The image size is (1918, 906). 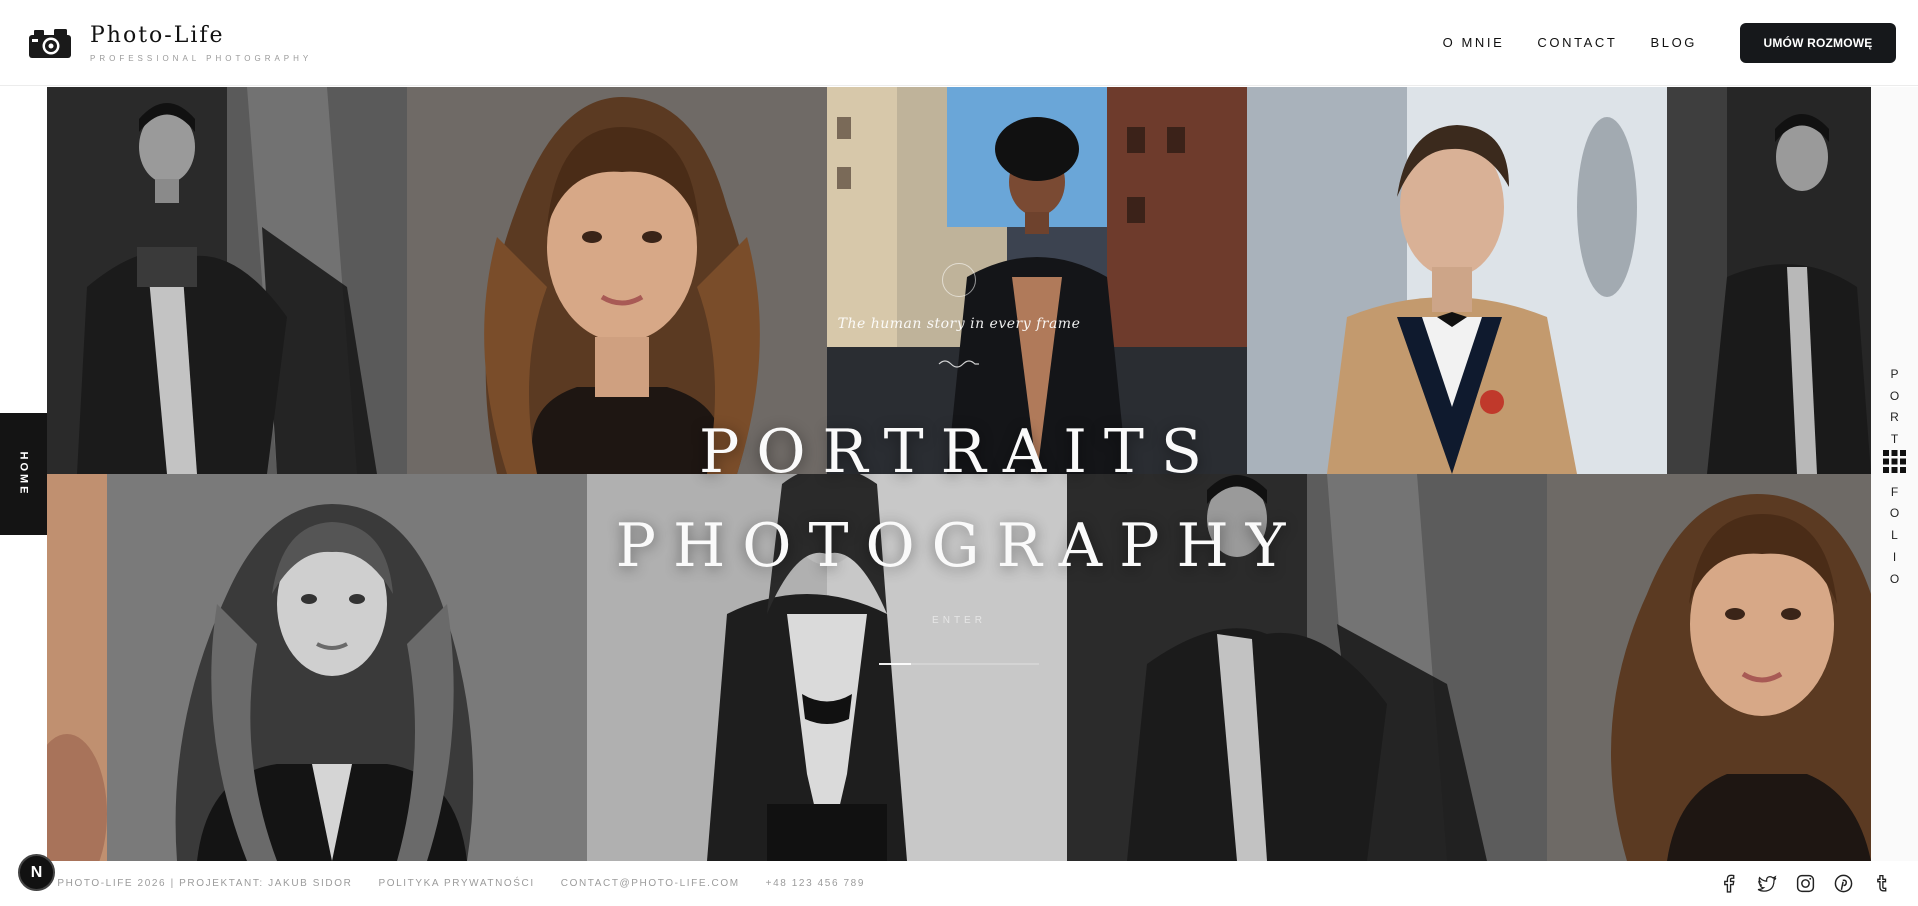 I want to click on schedule-call-button: UMÓW ROZMOWĘ, so click(x=1818, y=42).